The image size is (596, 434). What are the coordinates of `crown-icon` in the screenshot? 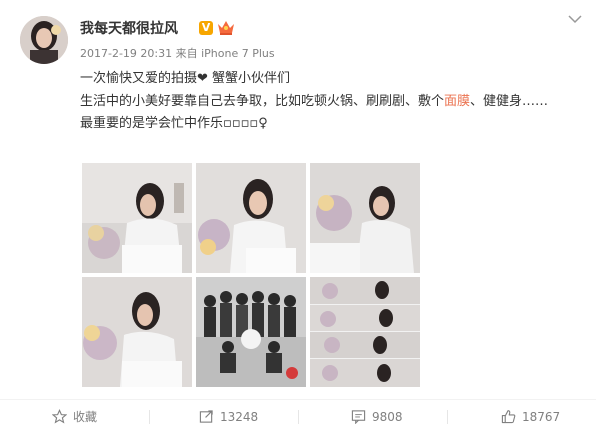 It's located at (226, 28).